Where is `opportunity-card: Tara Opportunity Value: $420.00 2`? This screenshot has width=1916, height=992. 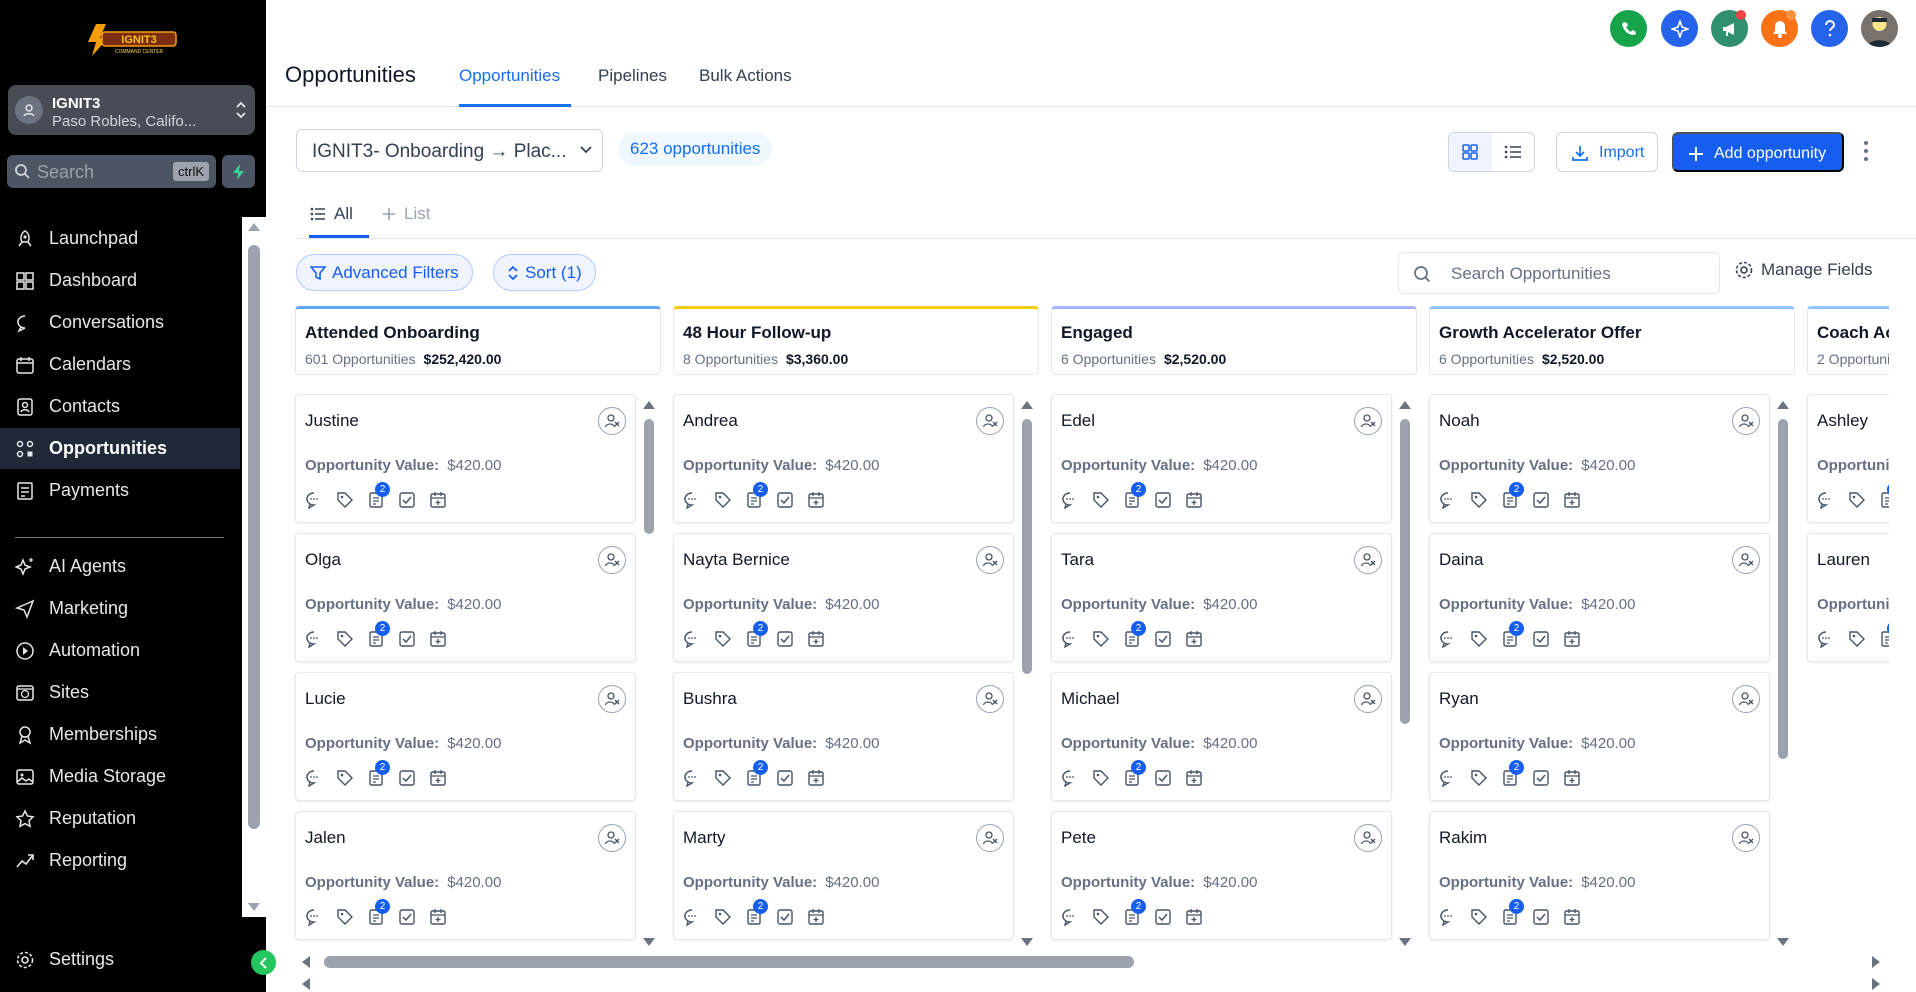
opportunity-card: Tara Opportunity Value: $420.00 2 is located at coordinates (1221, 597).